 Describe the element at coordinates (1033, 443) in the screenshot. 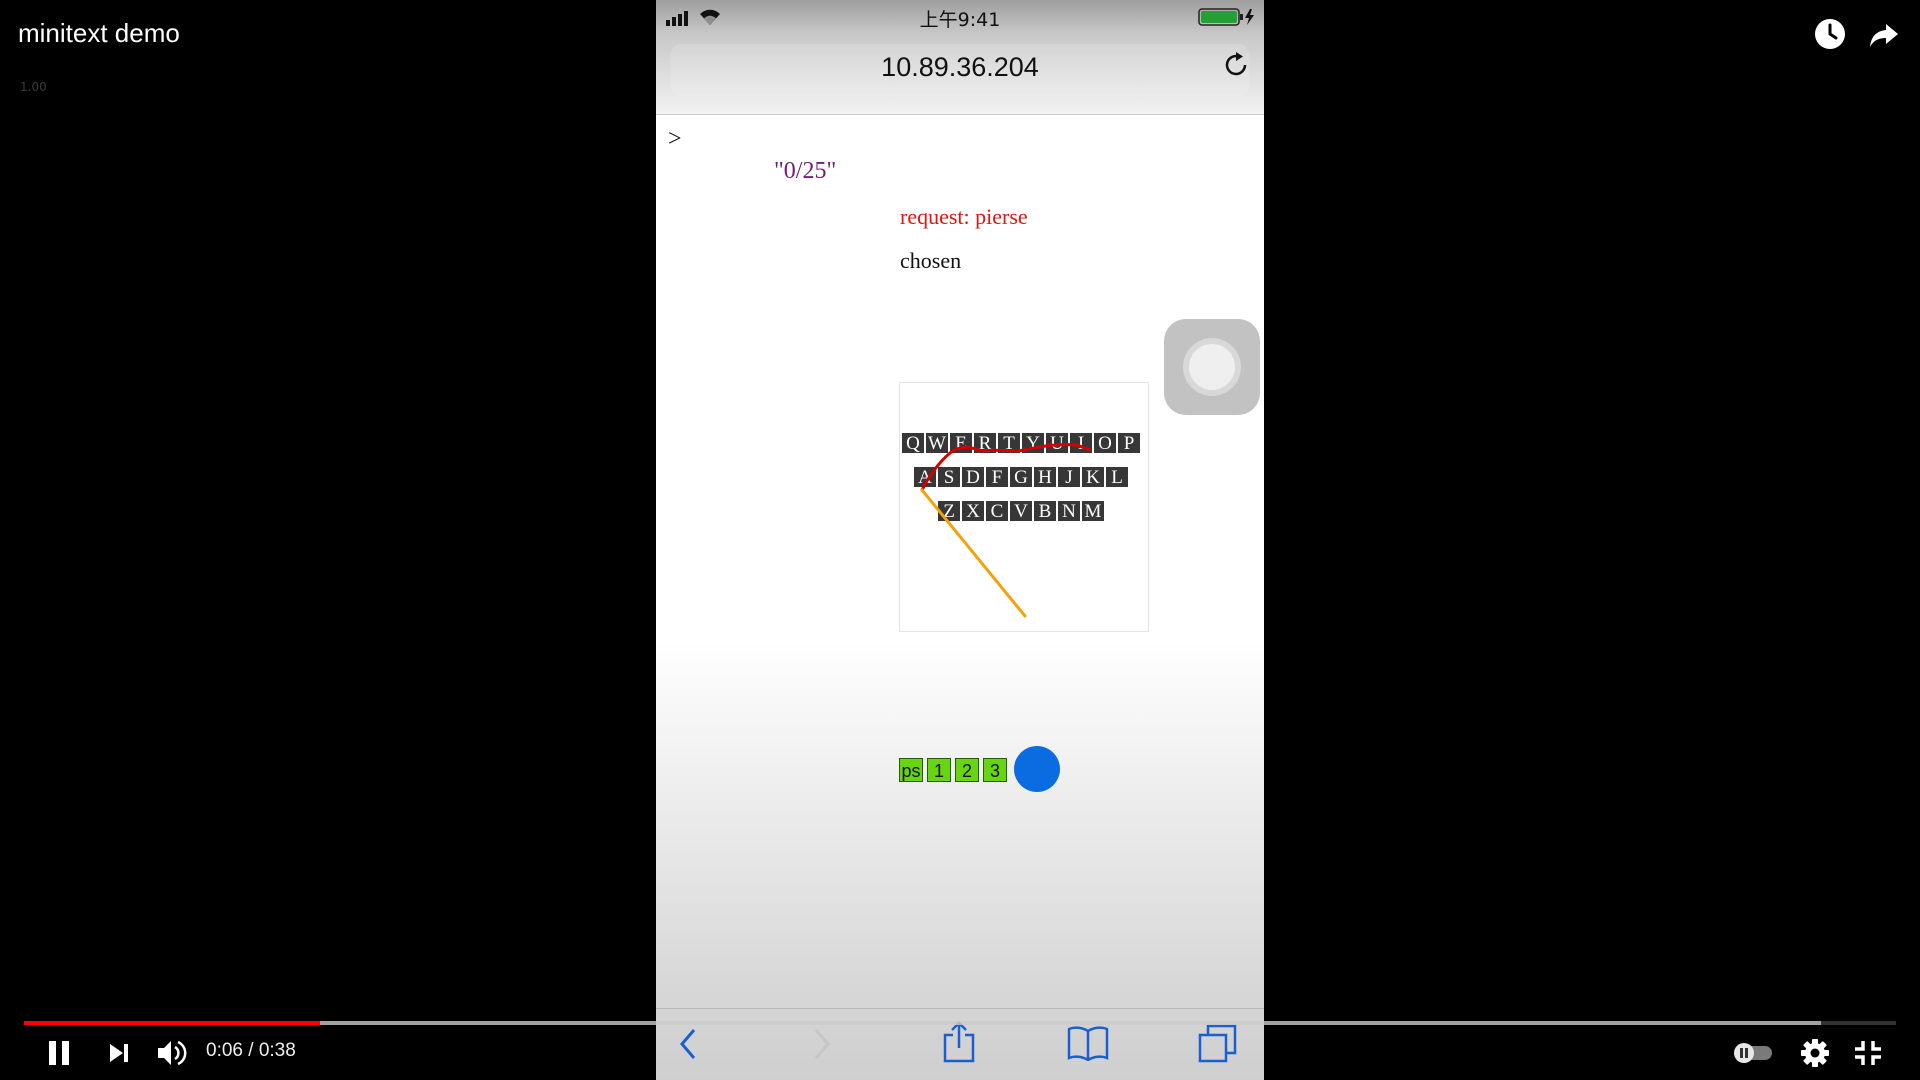

I see `key-y: Y` at that location.